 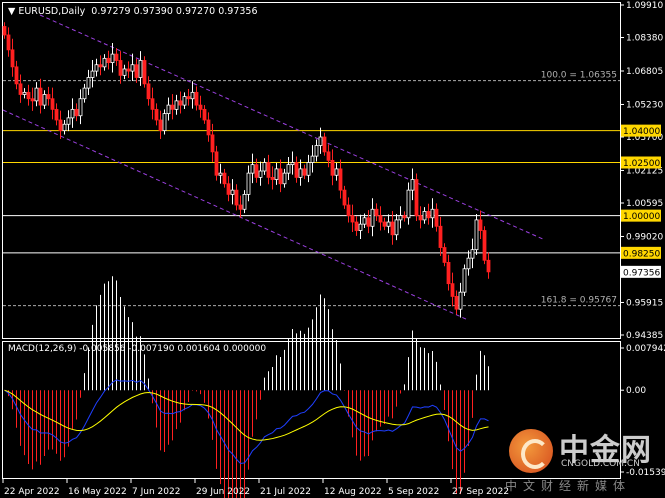 What do you see at coordinates (579, 76) in the screenshot?
I see `fibo-label: 100.0 = 1.06355` at bounding box center [579, 76].